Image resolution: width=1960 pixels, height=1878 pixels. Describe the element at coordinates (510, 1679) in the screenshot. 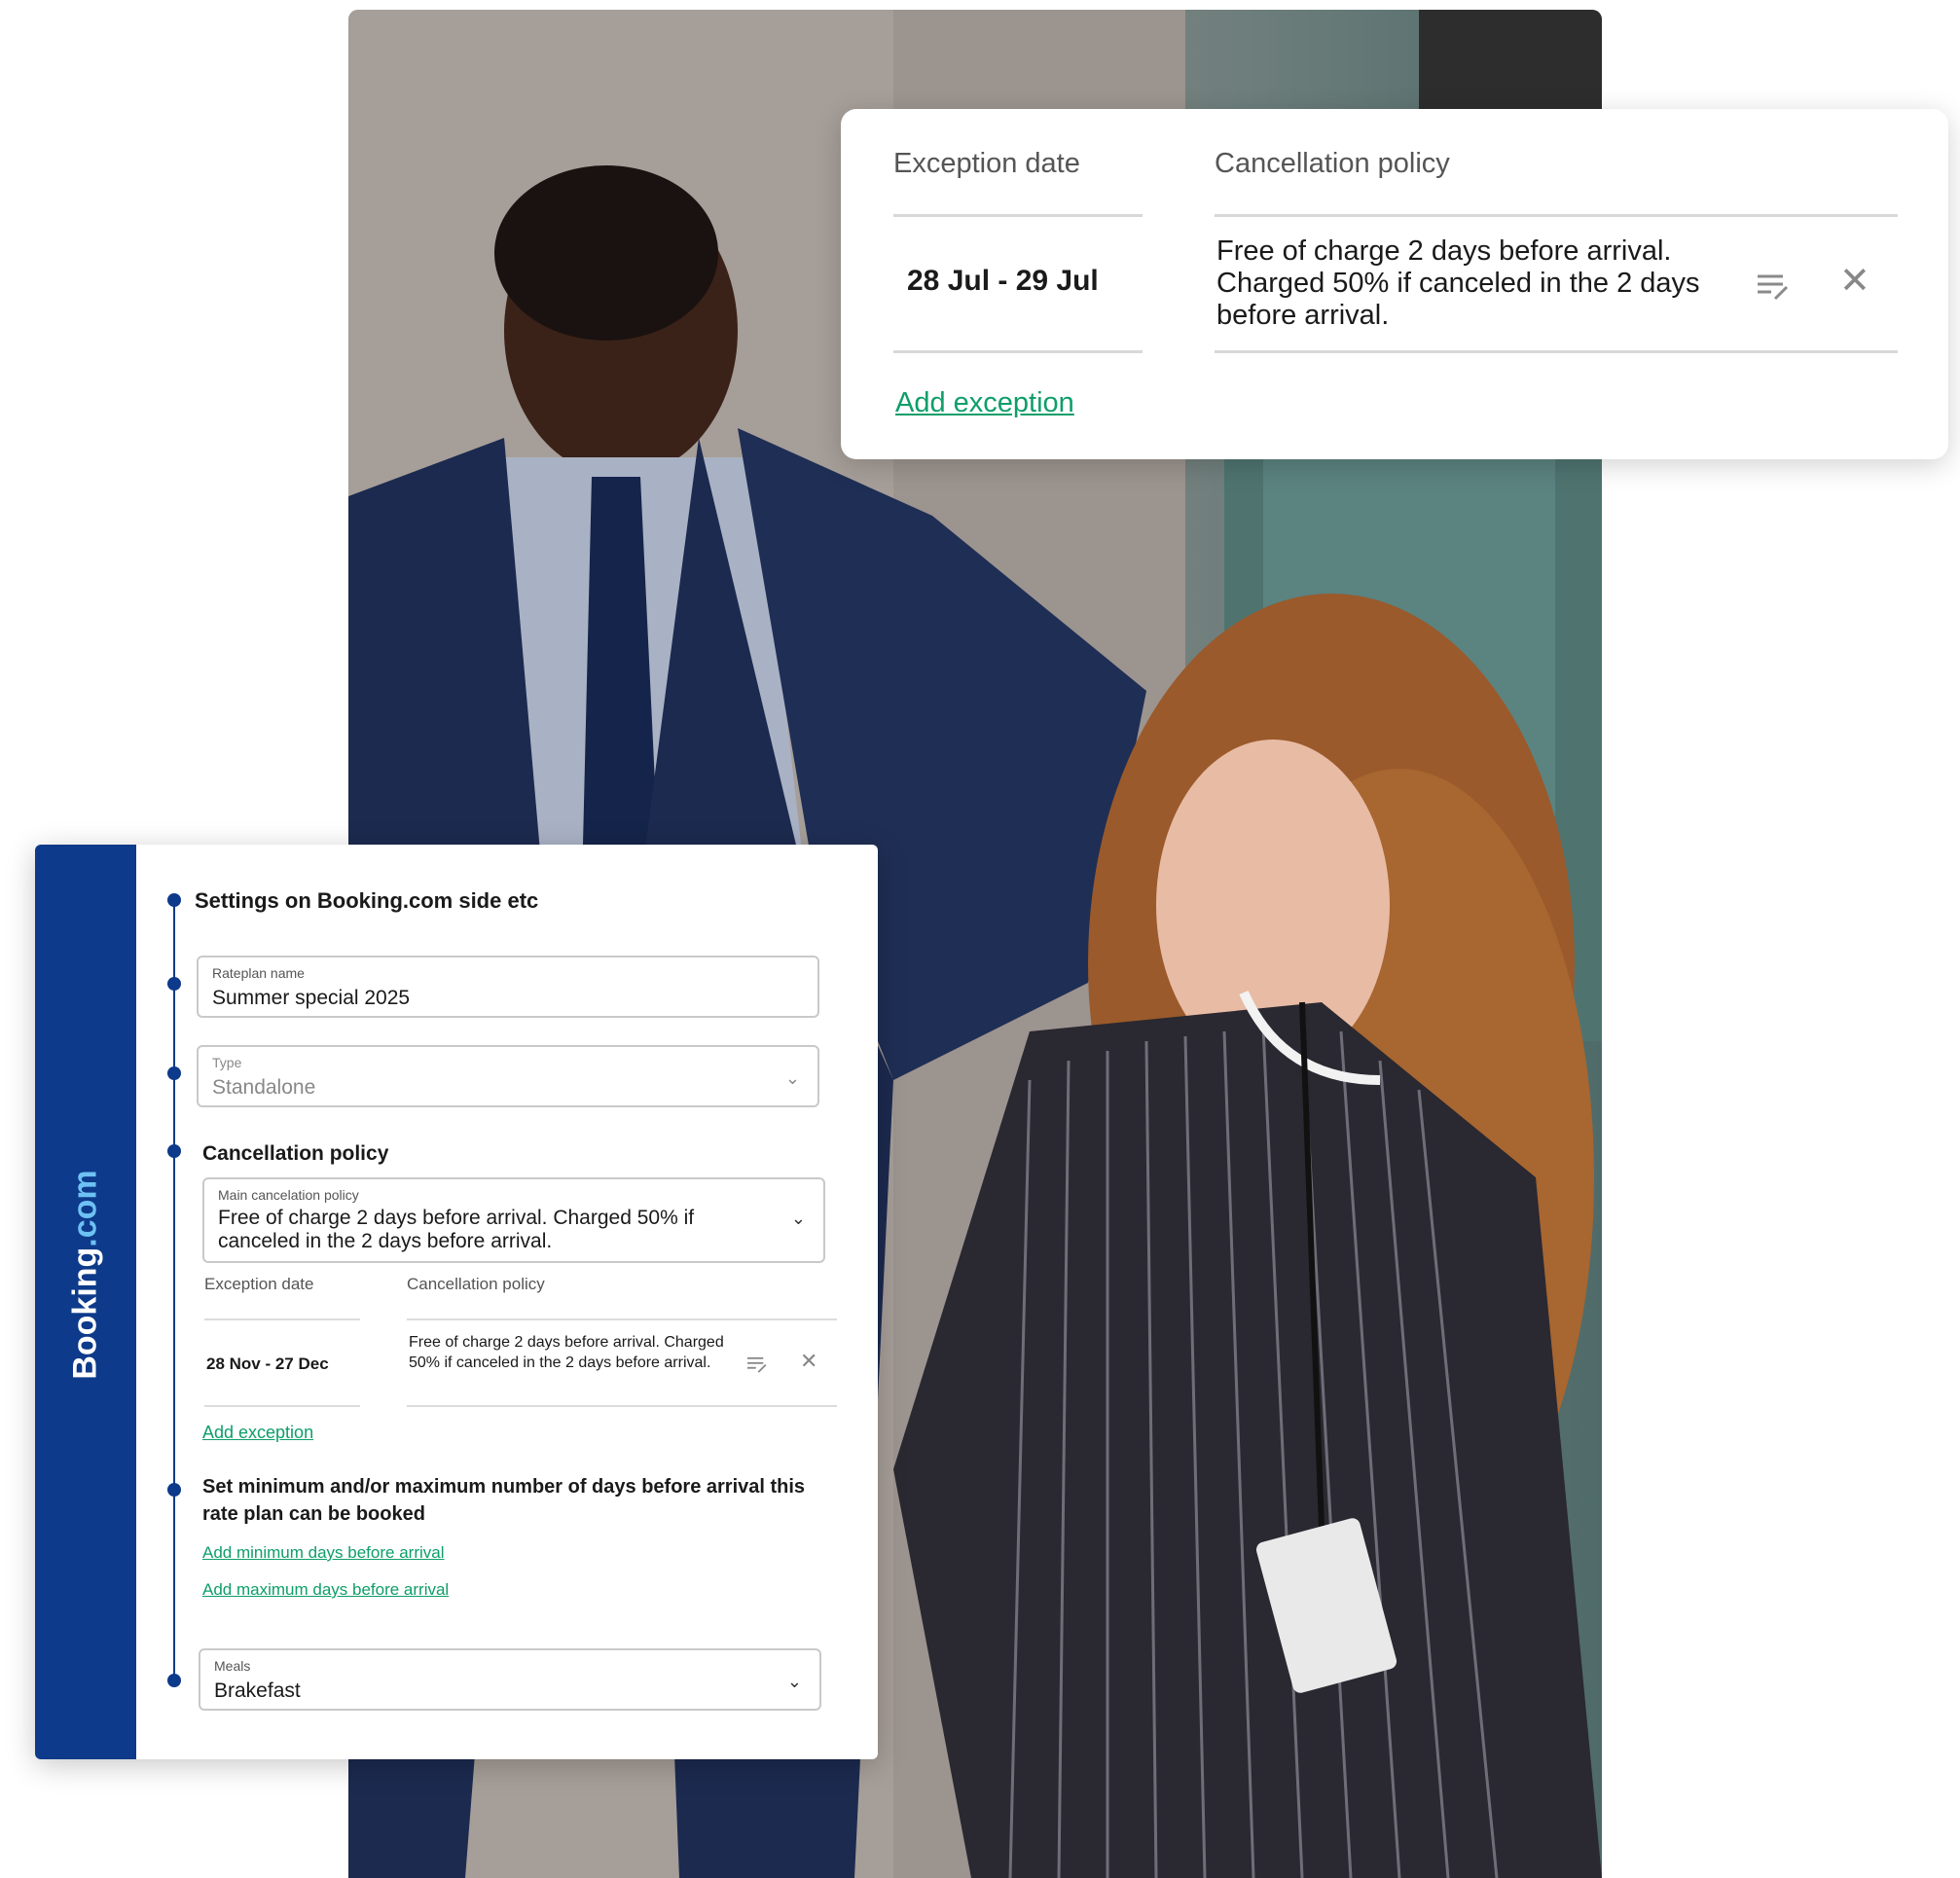

I see `meals-select: Meals Brakefast ⌄` at that location.